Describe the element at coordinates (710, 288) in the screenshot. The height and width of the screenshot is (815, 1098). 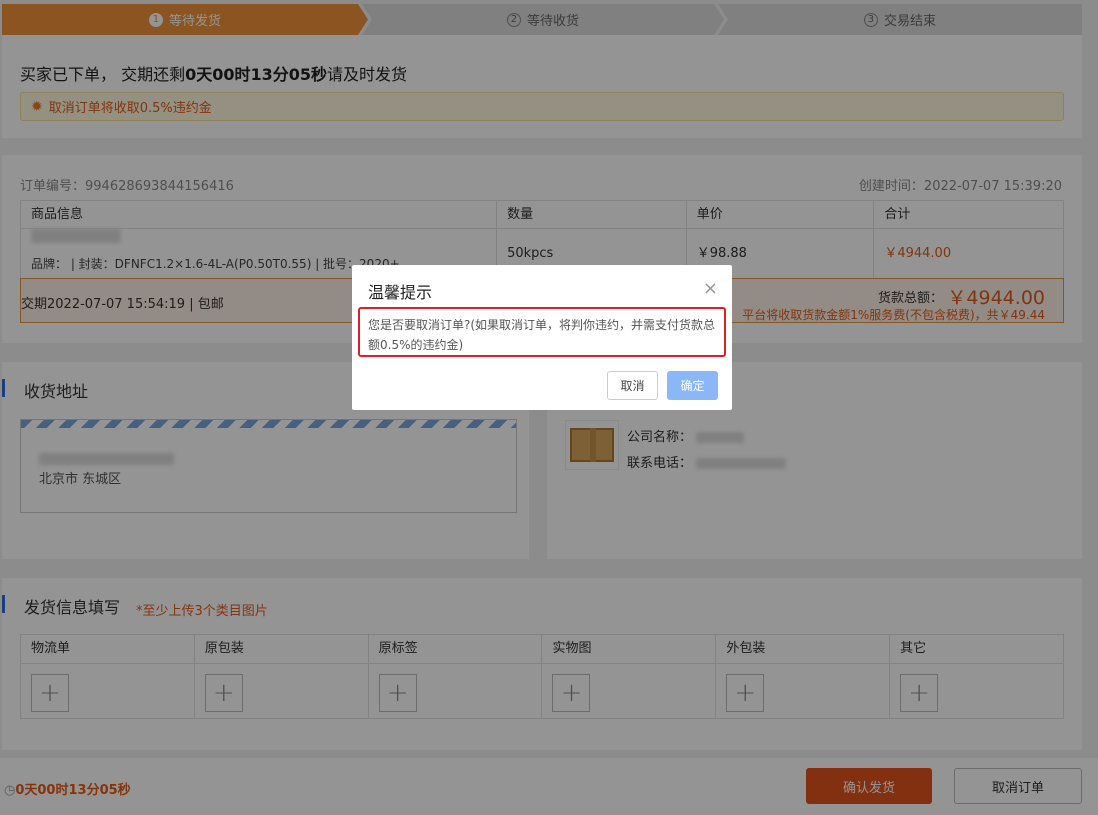
I see `close-icon: ×` at that location.